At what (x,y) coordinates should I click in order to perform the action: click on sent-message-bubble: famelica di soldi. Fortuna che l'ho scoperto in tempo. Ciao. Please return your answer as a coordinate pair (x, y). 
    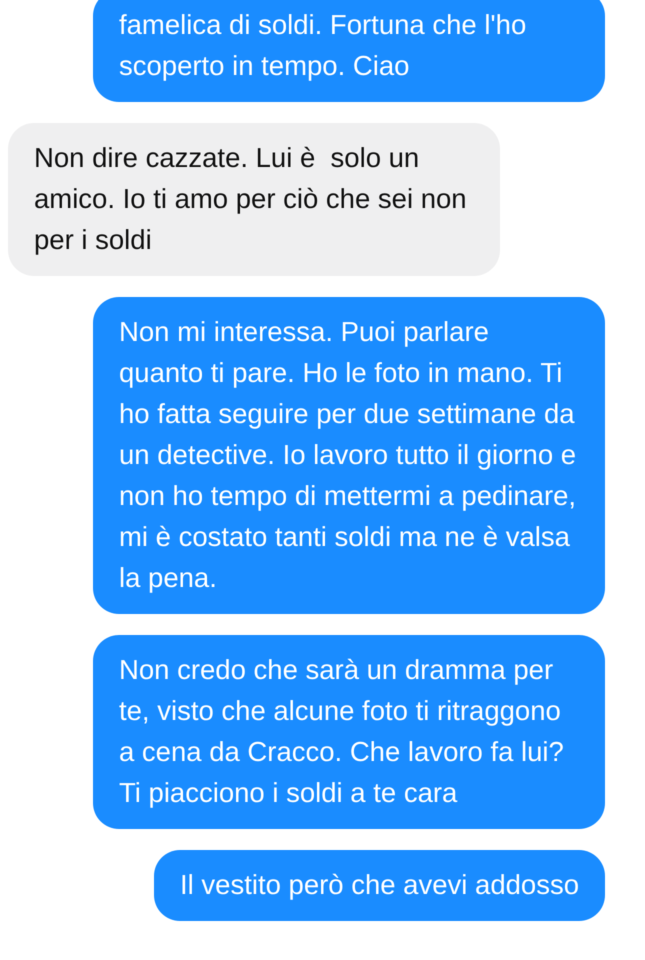
    Looking at the image, I should click on (349, 51).